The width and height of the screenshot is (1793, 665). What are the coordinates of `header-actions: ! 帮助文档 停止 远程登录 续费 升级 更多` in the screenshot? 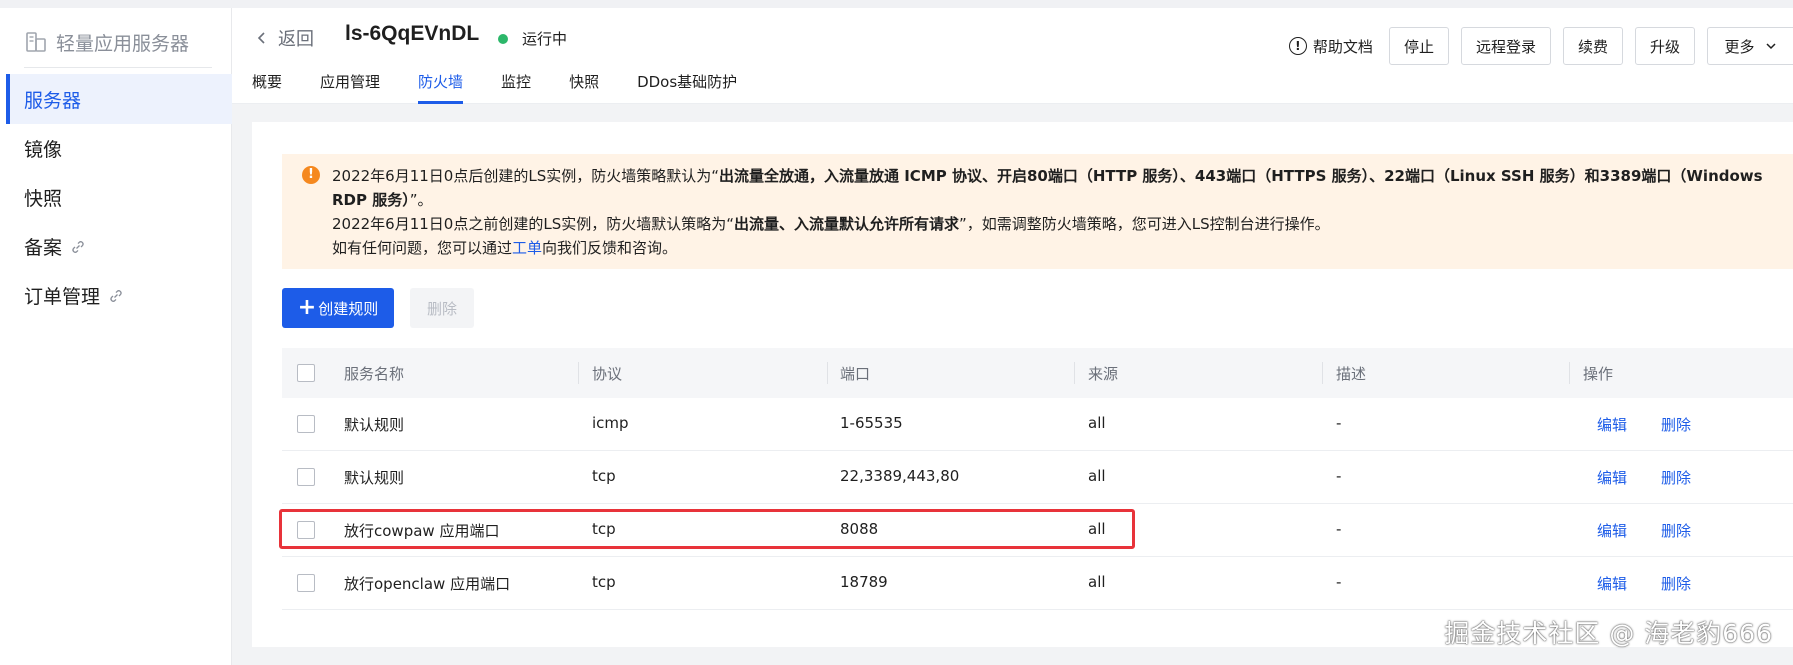 It's located at (1540, 46).